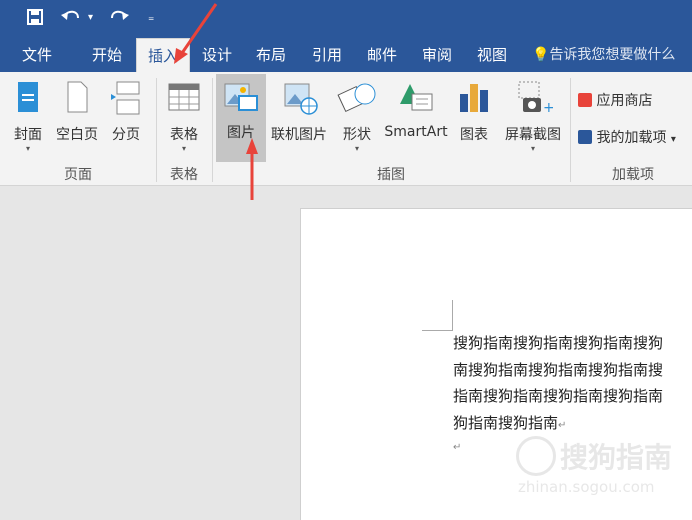 The width and height of the screenshot is (692, 520). Describe the element at coordinates (216, 101) in the screenshot. I see `annotation-arrows` at that location.